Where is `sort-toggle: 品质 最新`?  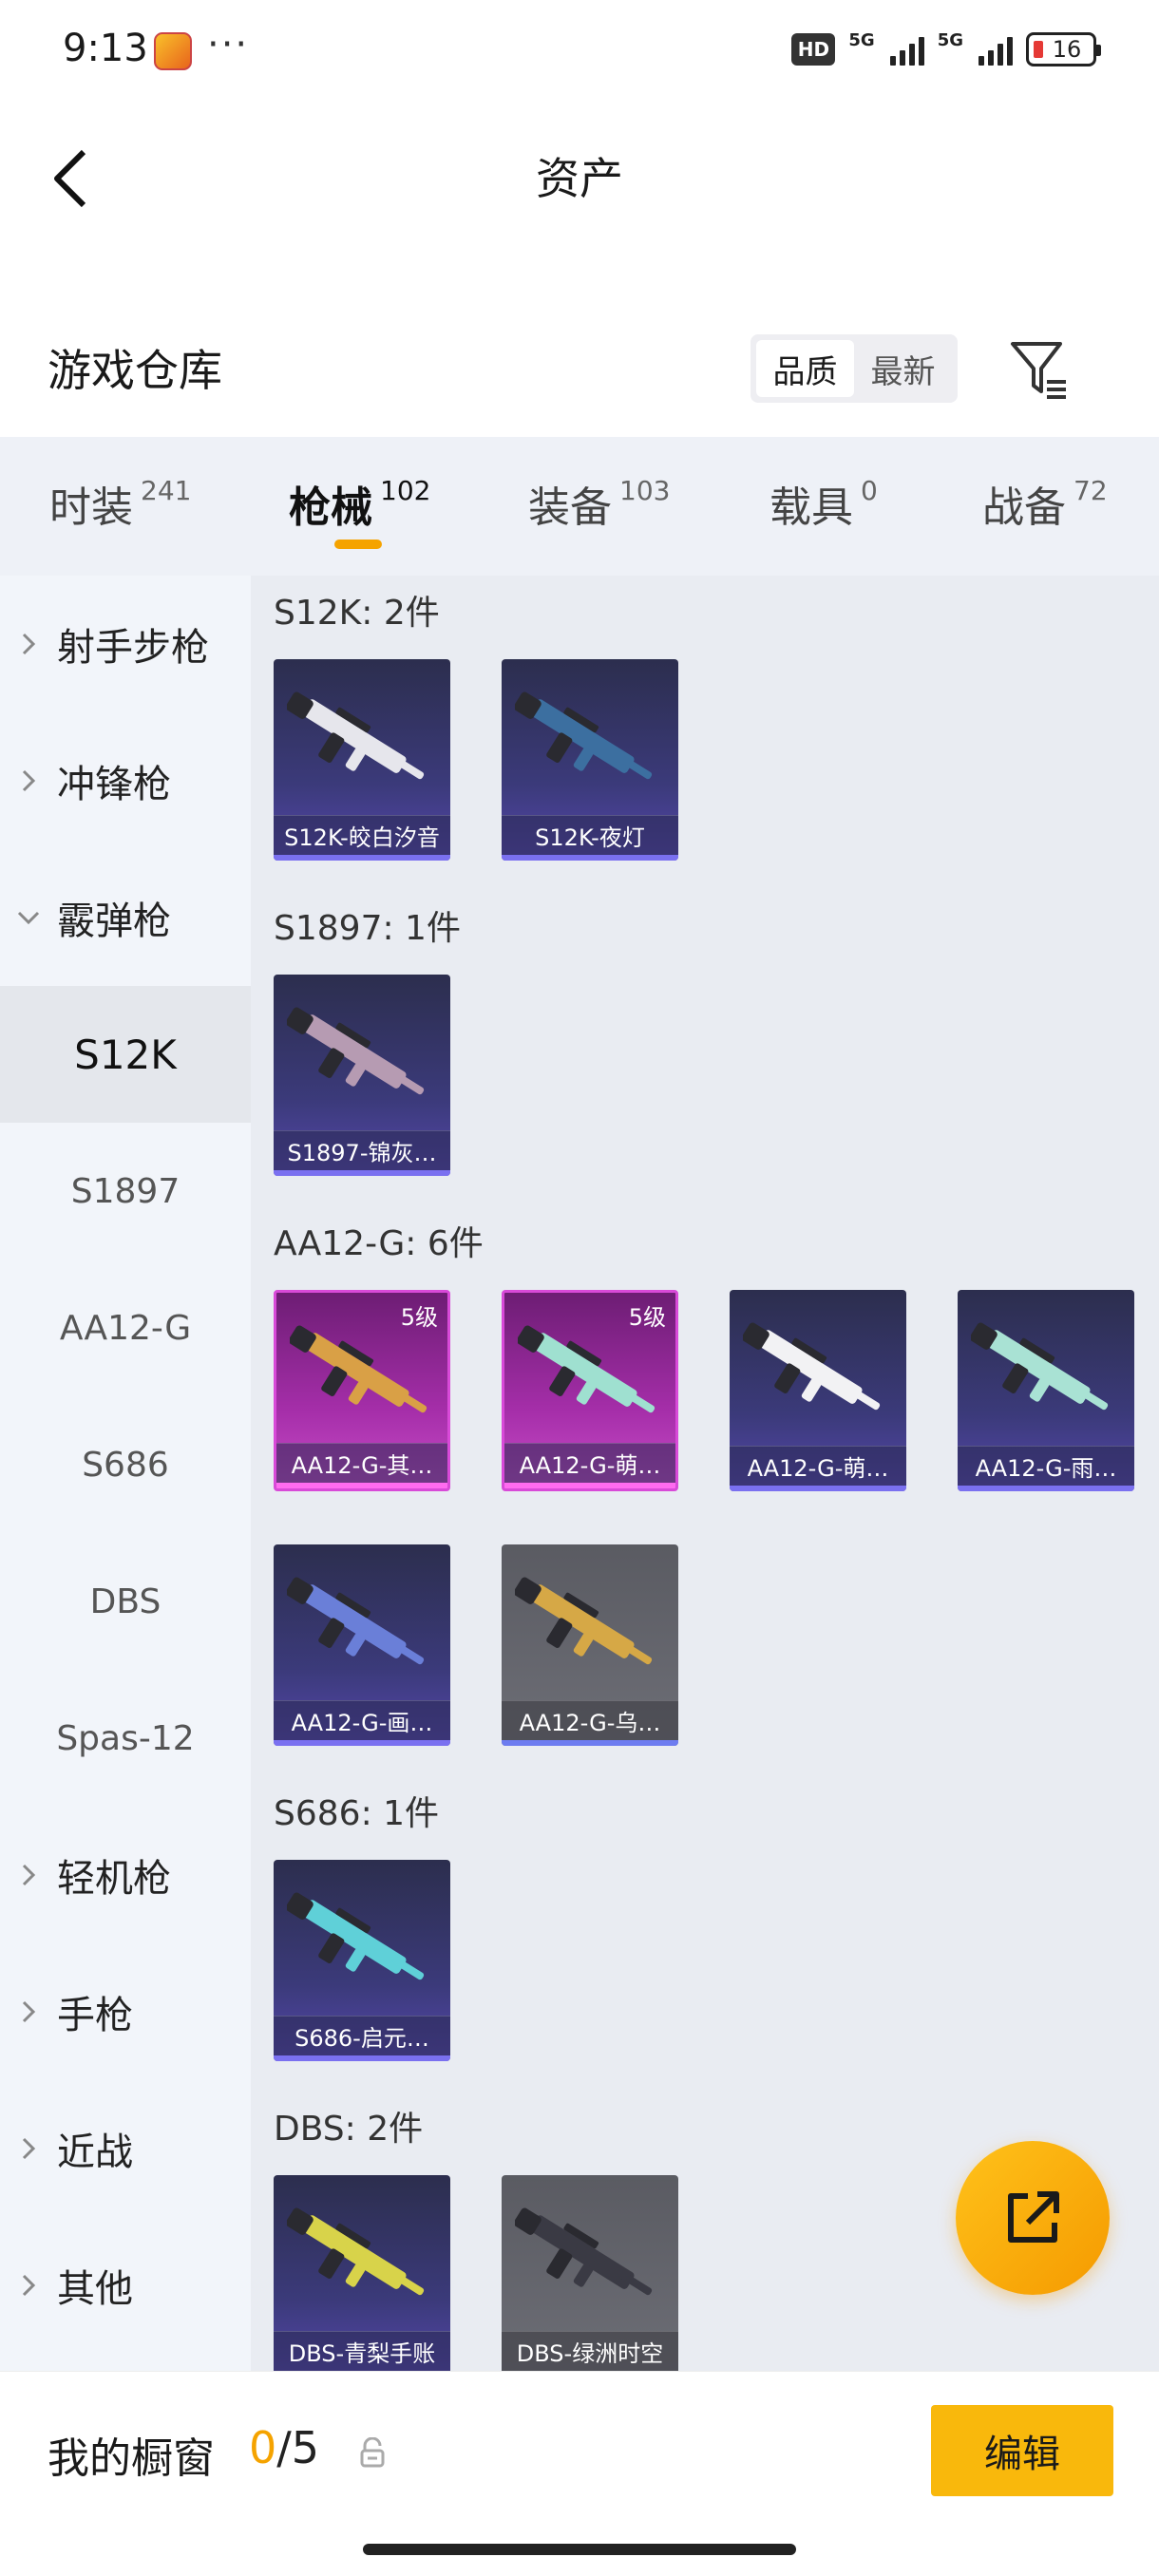 sort-toggle: 品质 最新 is located at coordinates (854, 368).